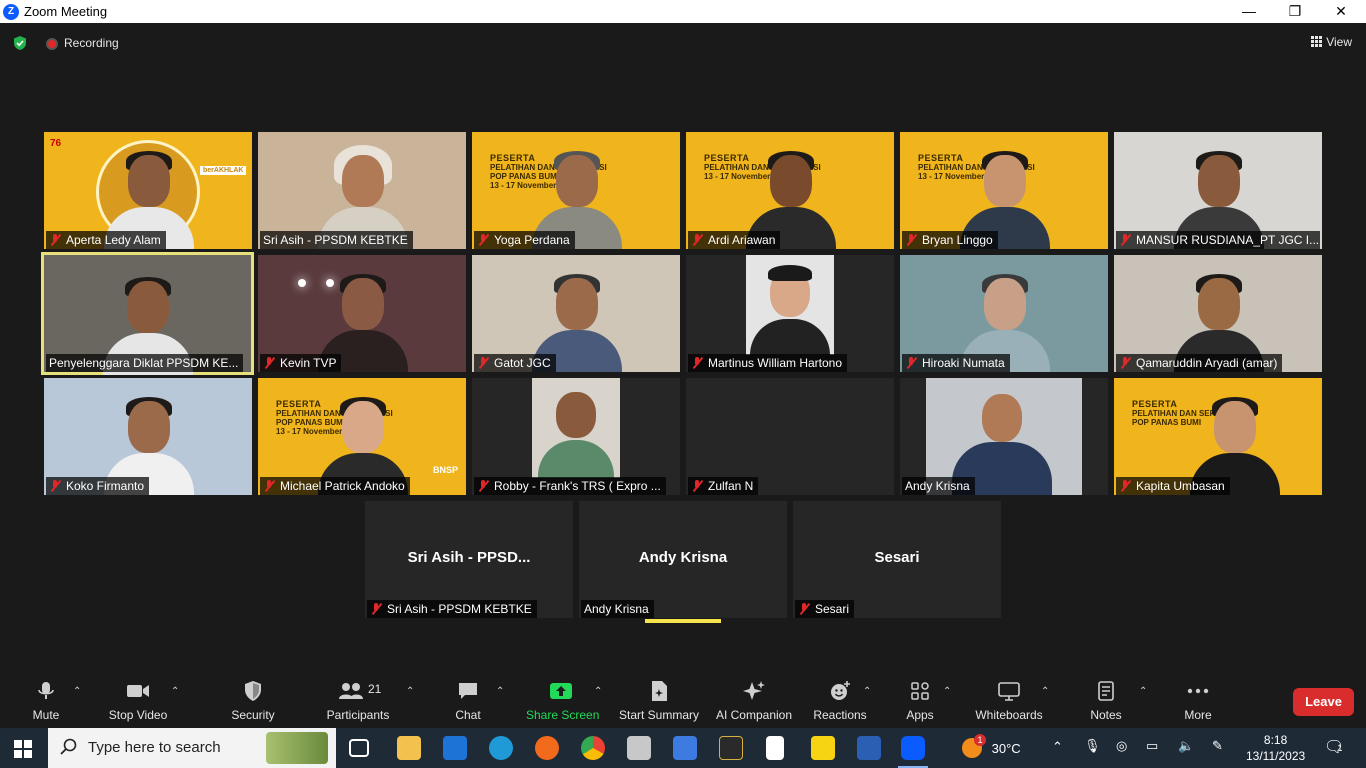 Image resolution: width=1366 pixels, height=768 pixels. I want to click on recording-label: Recording, so click(91, 43).